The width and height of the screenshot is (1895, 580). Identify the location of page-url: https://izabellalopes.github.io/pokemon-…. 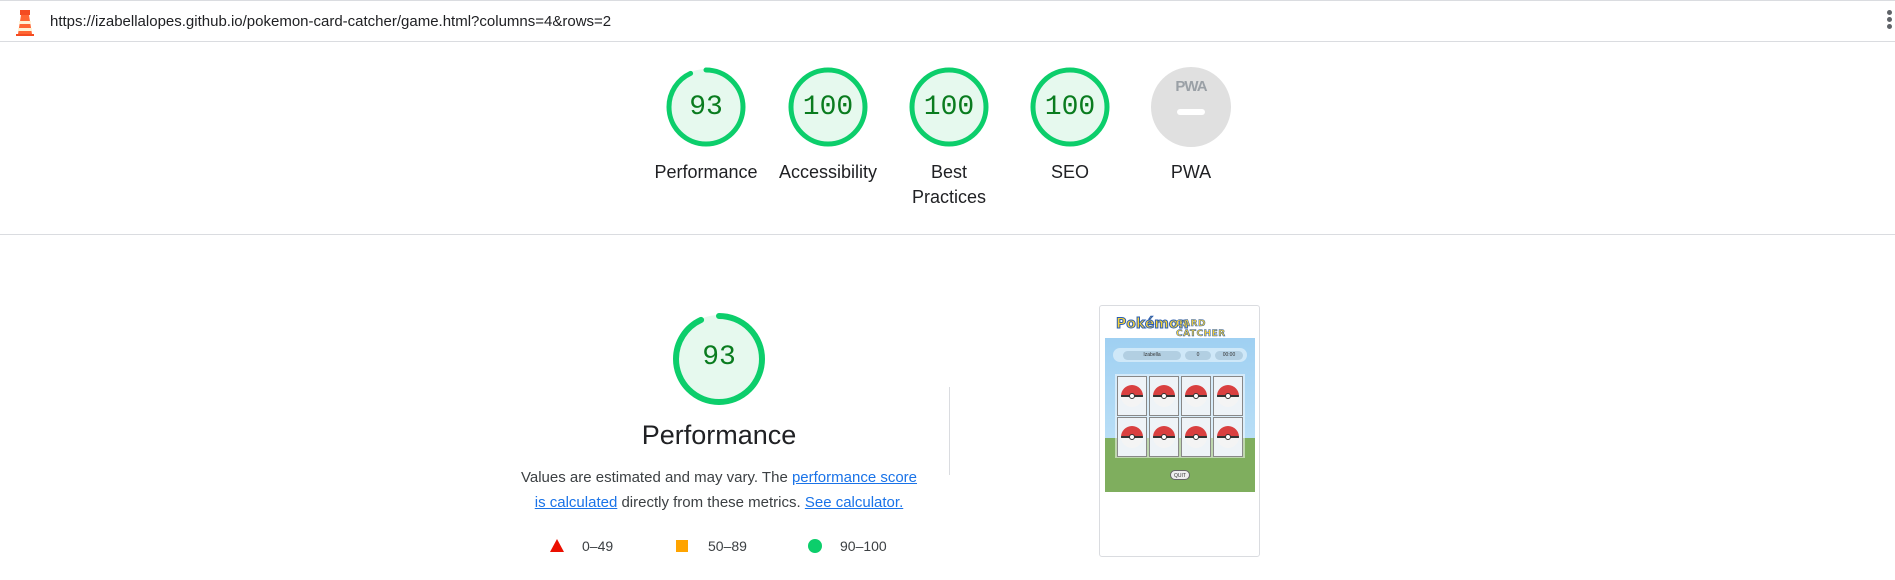
(330, 21).